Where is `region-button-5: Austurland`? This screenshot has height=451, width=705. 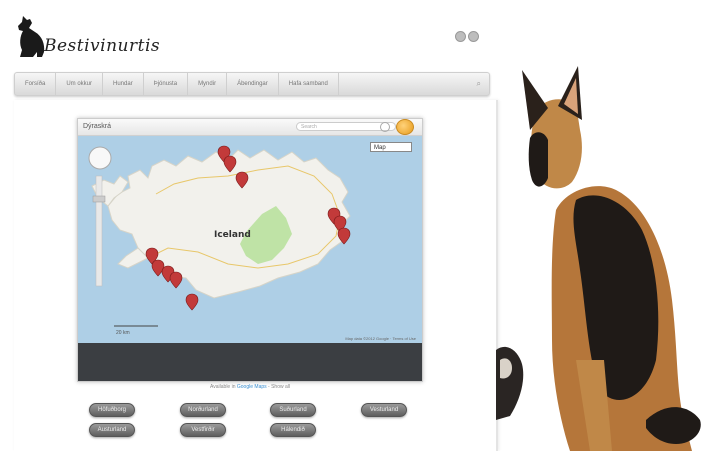 region-button-5: Austurland is located at coordinates (112, 430).